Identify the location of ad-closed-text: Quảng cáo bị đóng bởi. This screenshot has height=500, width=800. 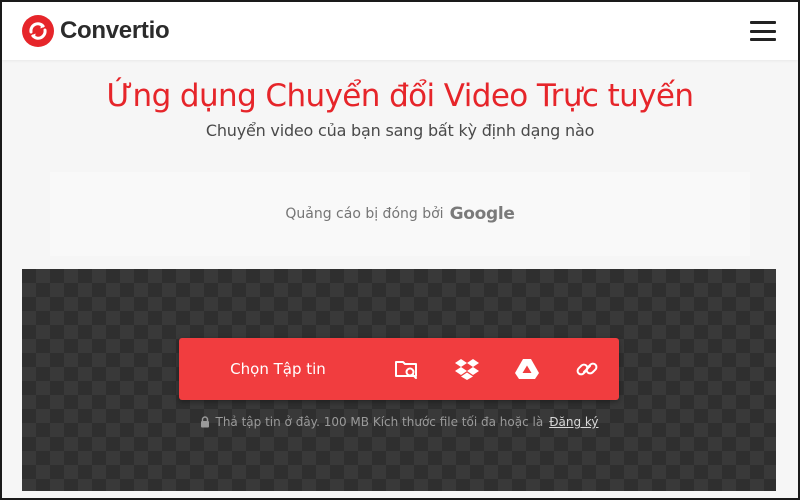
(364, 214).